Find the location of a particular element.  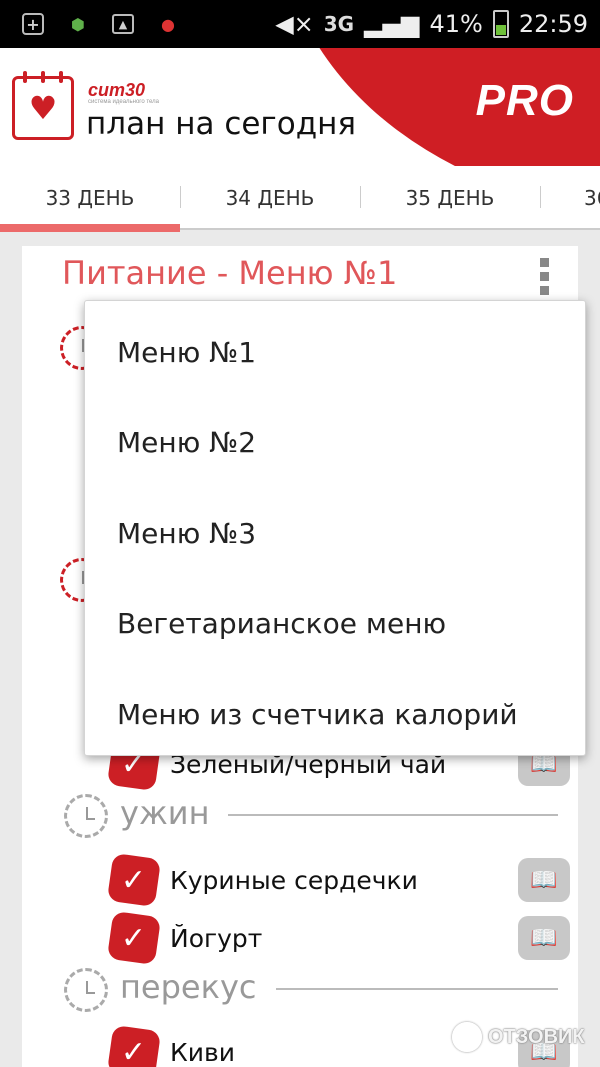

pro-badge: PRO is located at coordinates (525, 101).